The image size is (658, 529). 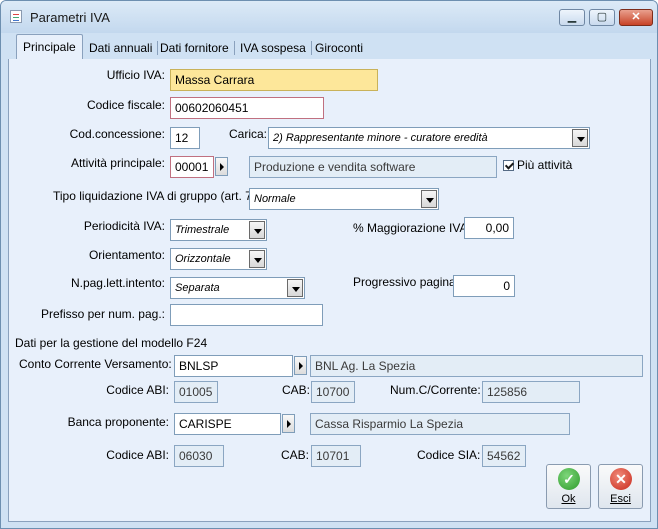 I want to click on title-bar: Parametri IVA ▁ ▢ ✕, so click(x=329, y=17).